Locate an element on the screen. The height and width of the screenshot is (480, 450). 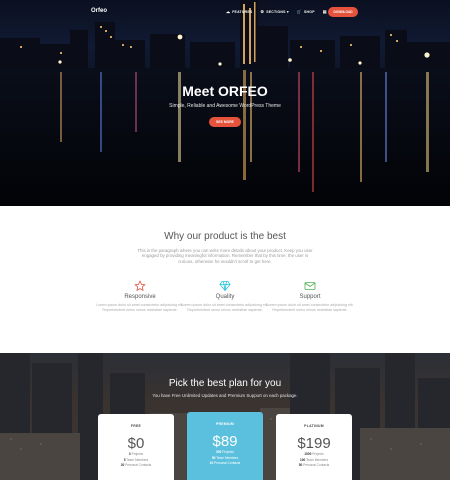
nav-item-sections: ⚙ SECTIONS ▾ is located at coordinates (274, 11).